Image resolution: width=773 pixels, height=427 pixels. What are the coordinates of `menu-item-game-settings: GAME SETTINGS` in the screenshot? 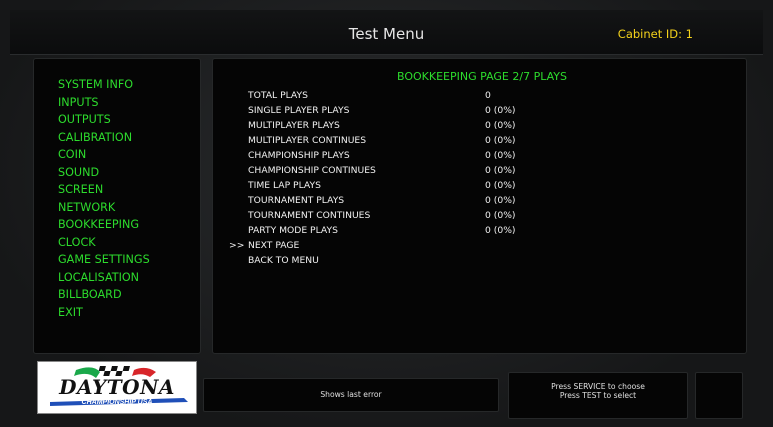 It's located at (104, 260).